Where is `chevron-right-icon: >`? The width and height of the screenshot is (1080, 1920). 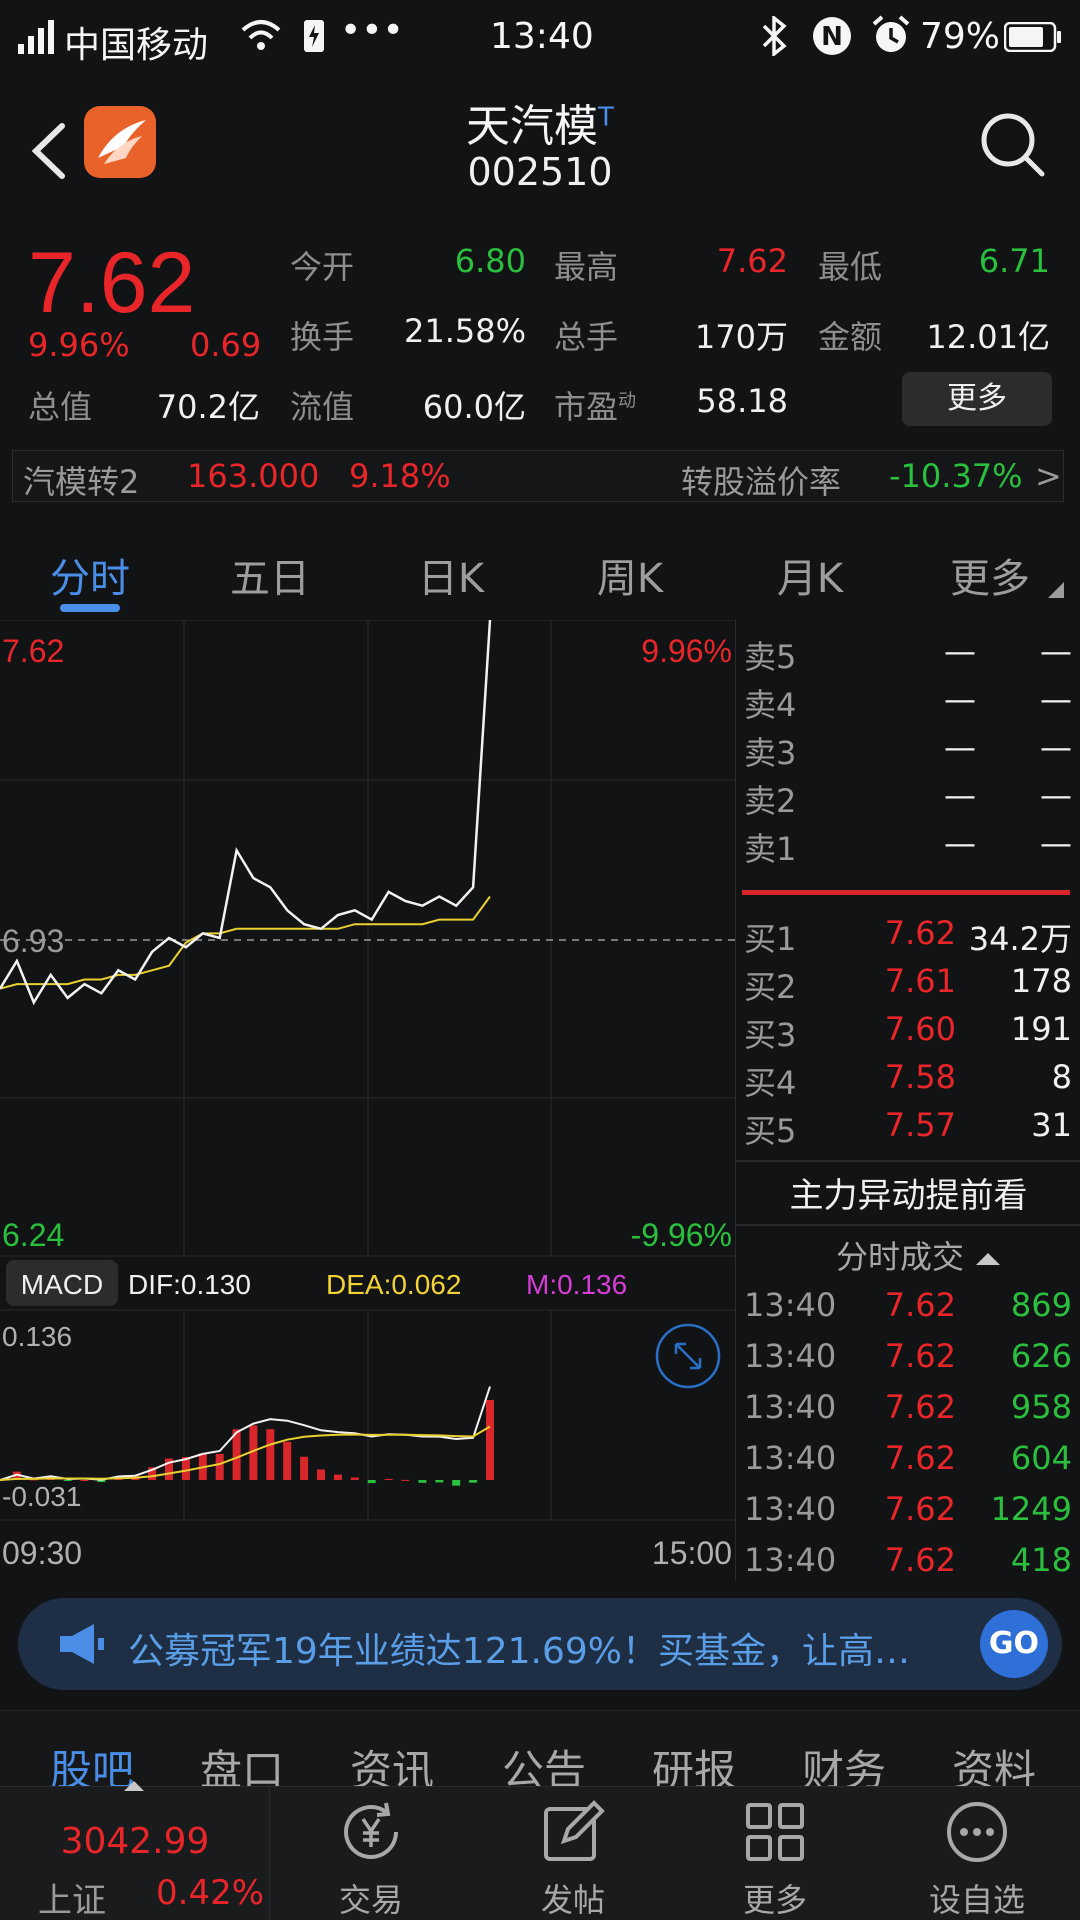 chevron-right-icon: > is located at coordinates (1048, 476).